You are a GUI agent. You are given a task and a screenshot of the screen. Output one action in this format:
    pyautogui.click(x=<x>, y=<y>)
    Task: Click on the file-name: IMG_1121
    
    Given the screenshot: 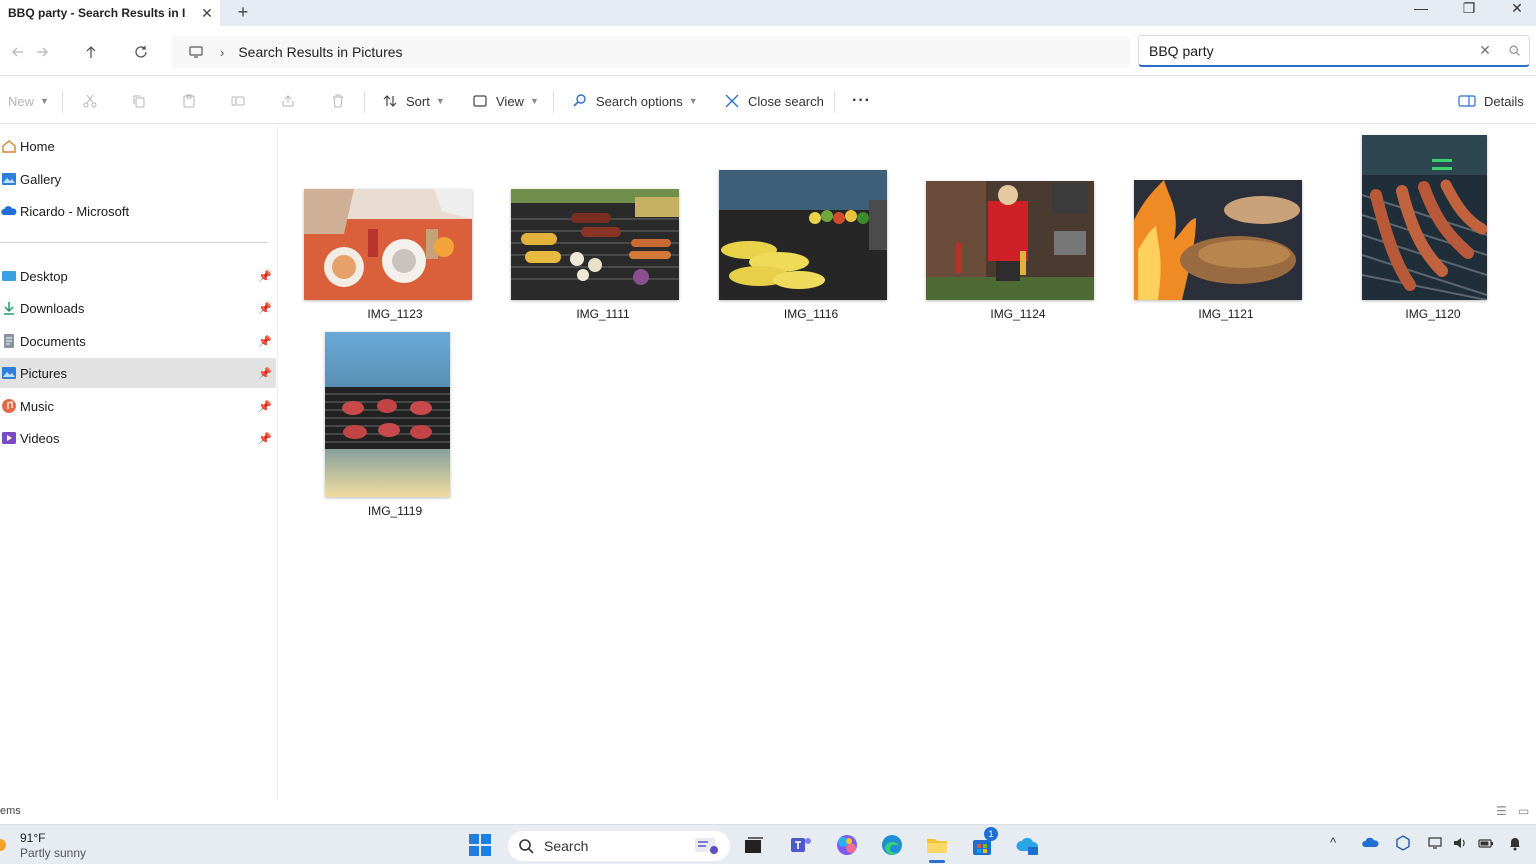 What is the action you would take?
    pyautogui.click(x=1226, y=314)
    